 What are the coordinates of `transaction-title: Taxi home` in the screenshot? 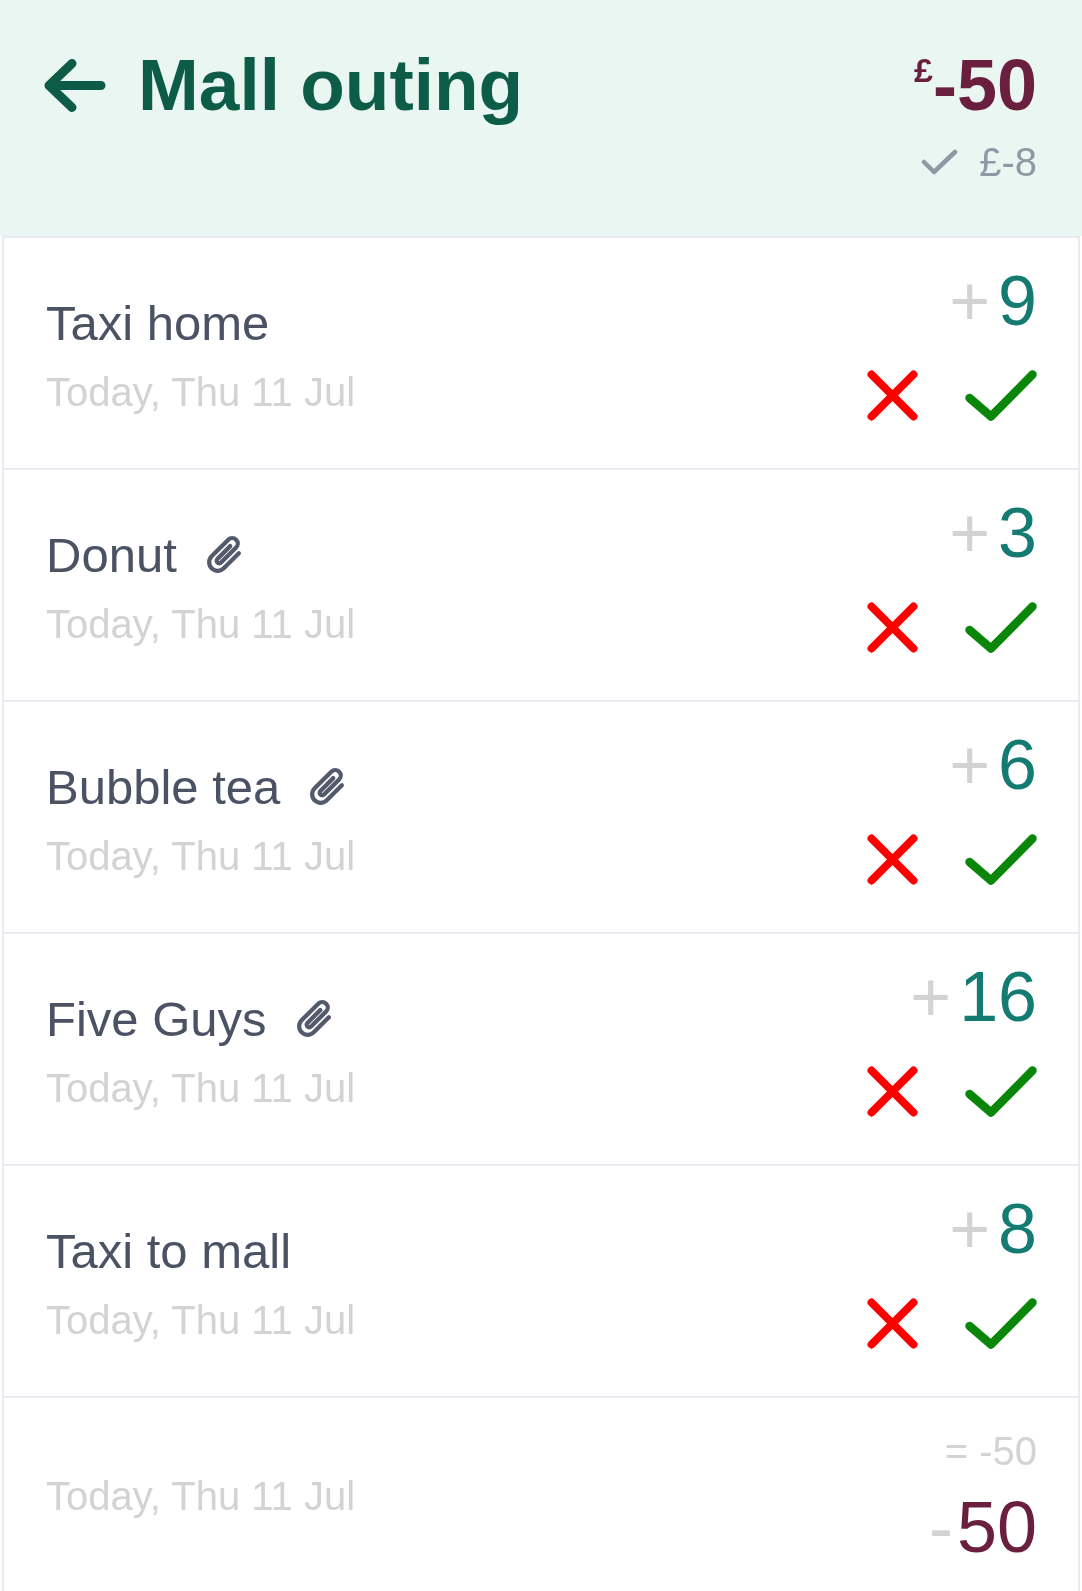 It's located at (158, 323).